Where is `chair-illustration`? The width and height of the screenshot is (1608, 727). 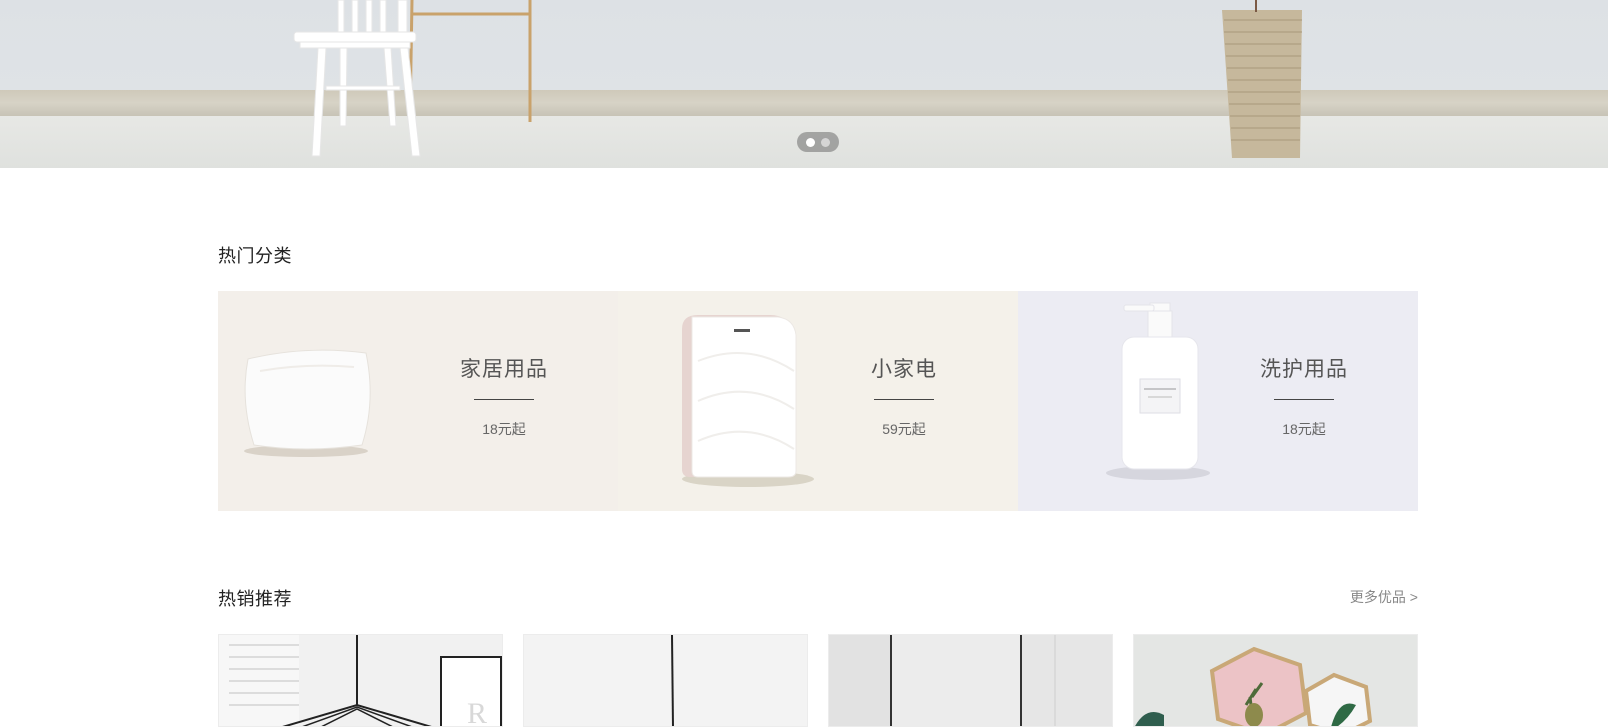 chair-illustration is located at coordinates (357, 78).